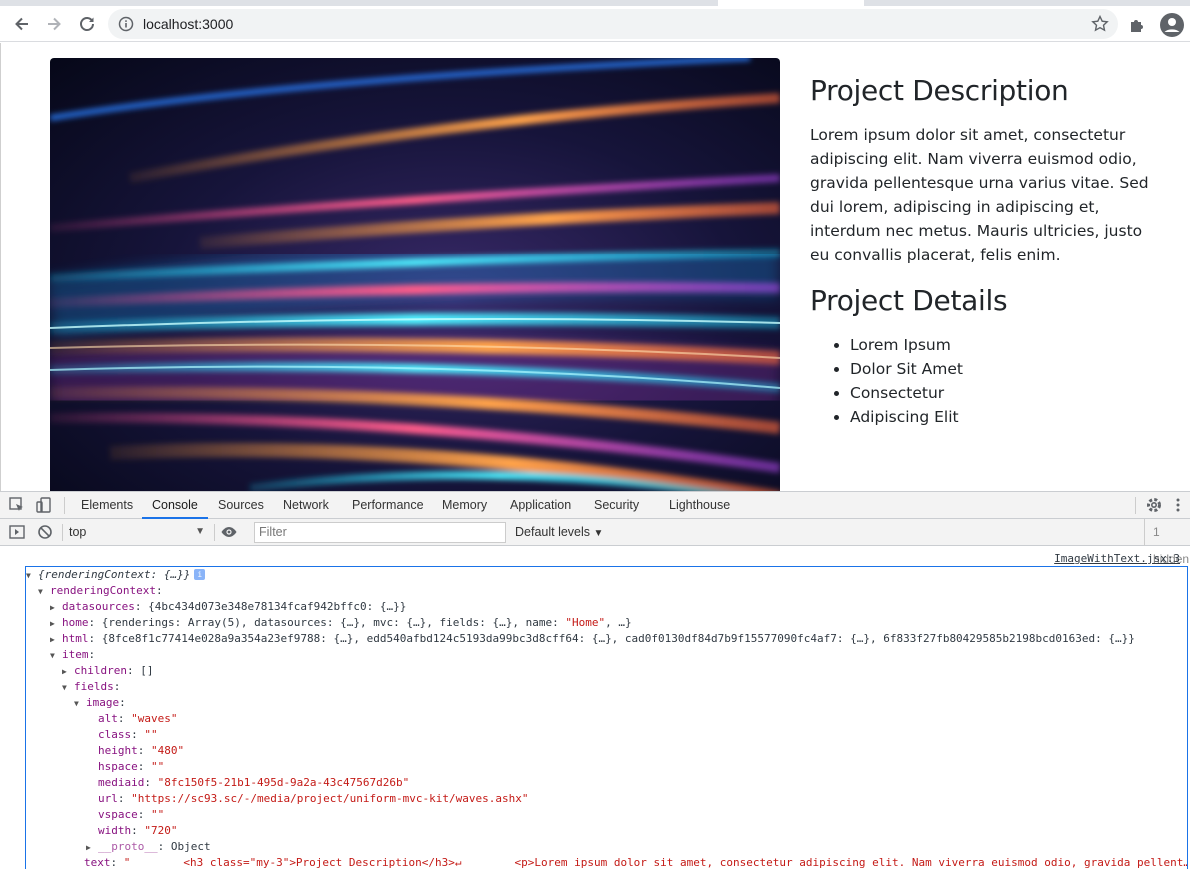 This screenshot has width=1190, height=869. What do you see at coordinates (17, 532) in the screenshot?
I see `sidebar-toggle-icon` at bounding box center [17, 532].